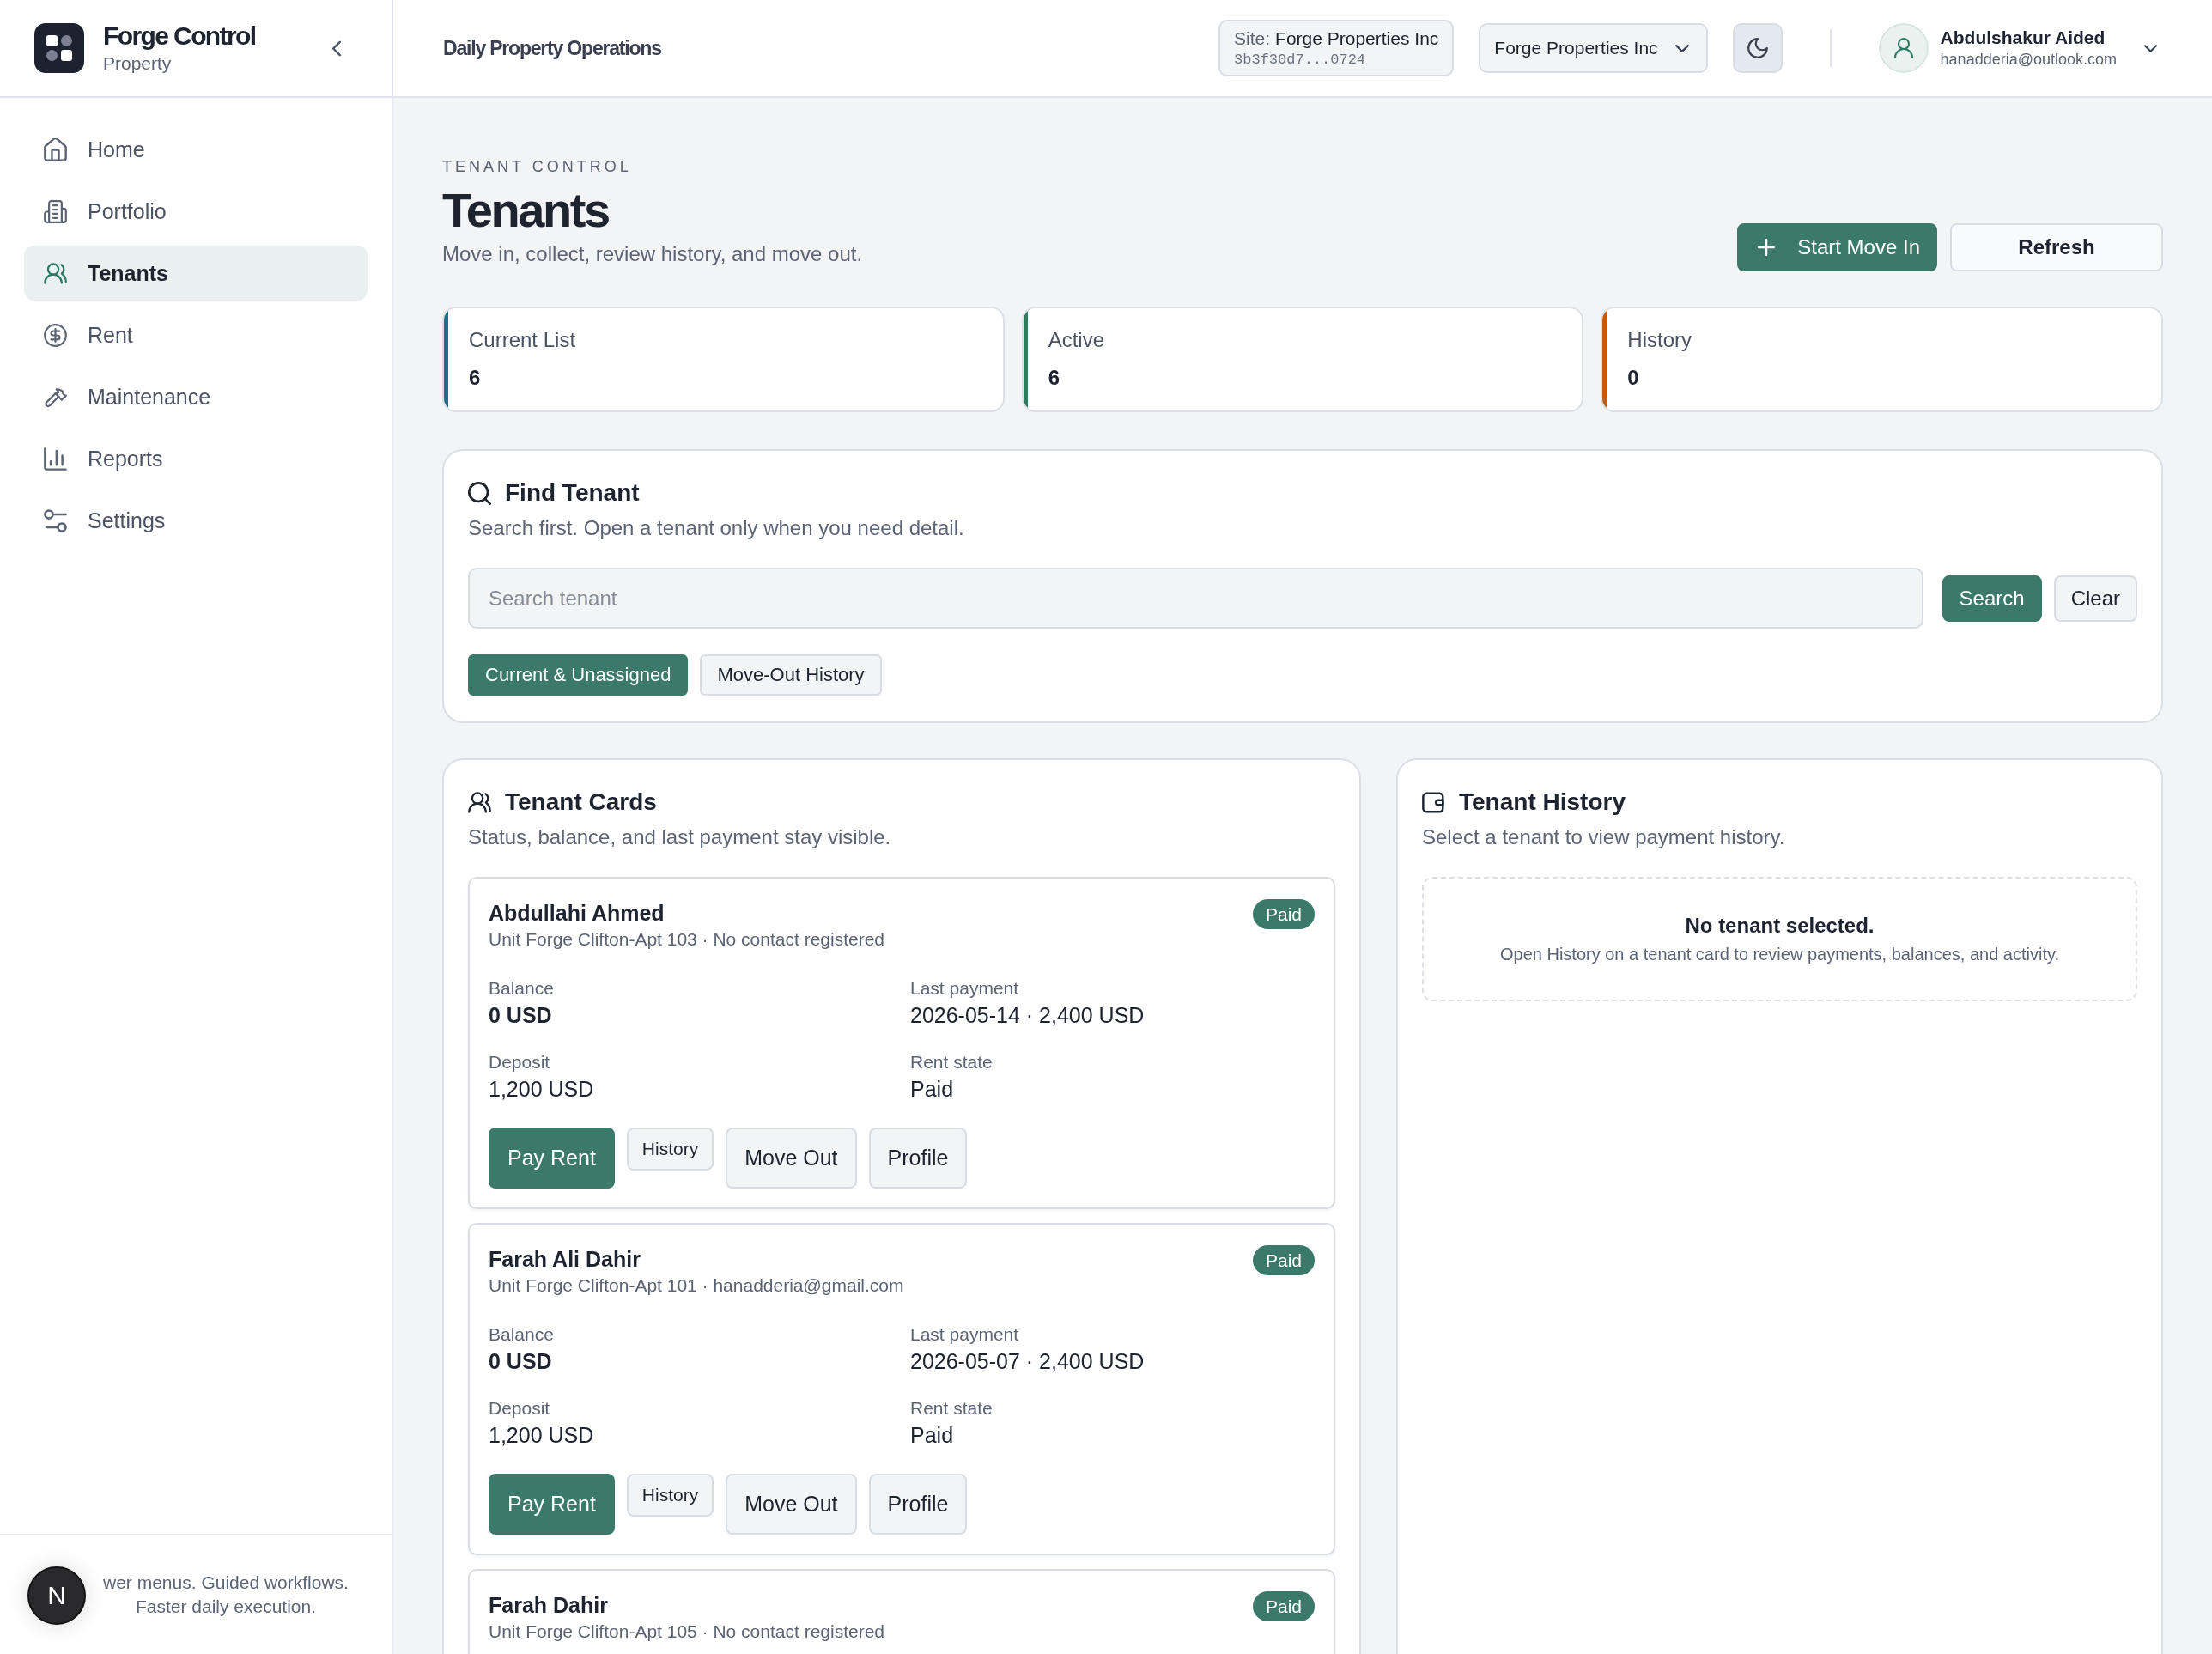  I want to click on sidebar-tagline: wer menus. Guided workflows. Faster daily execution., so click(226, 1595).